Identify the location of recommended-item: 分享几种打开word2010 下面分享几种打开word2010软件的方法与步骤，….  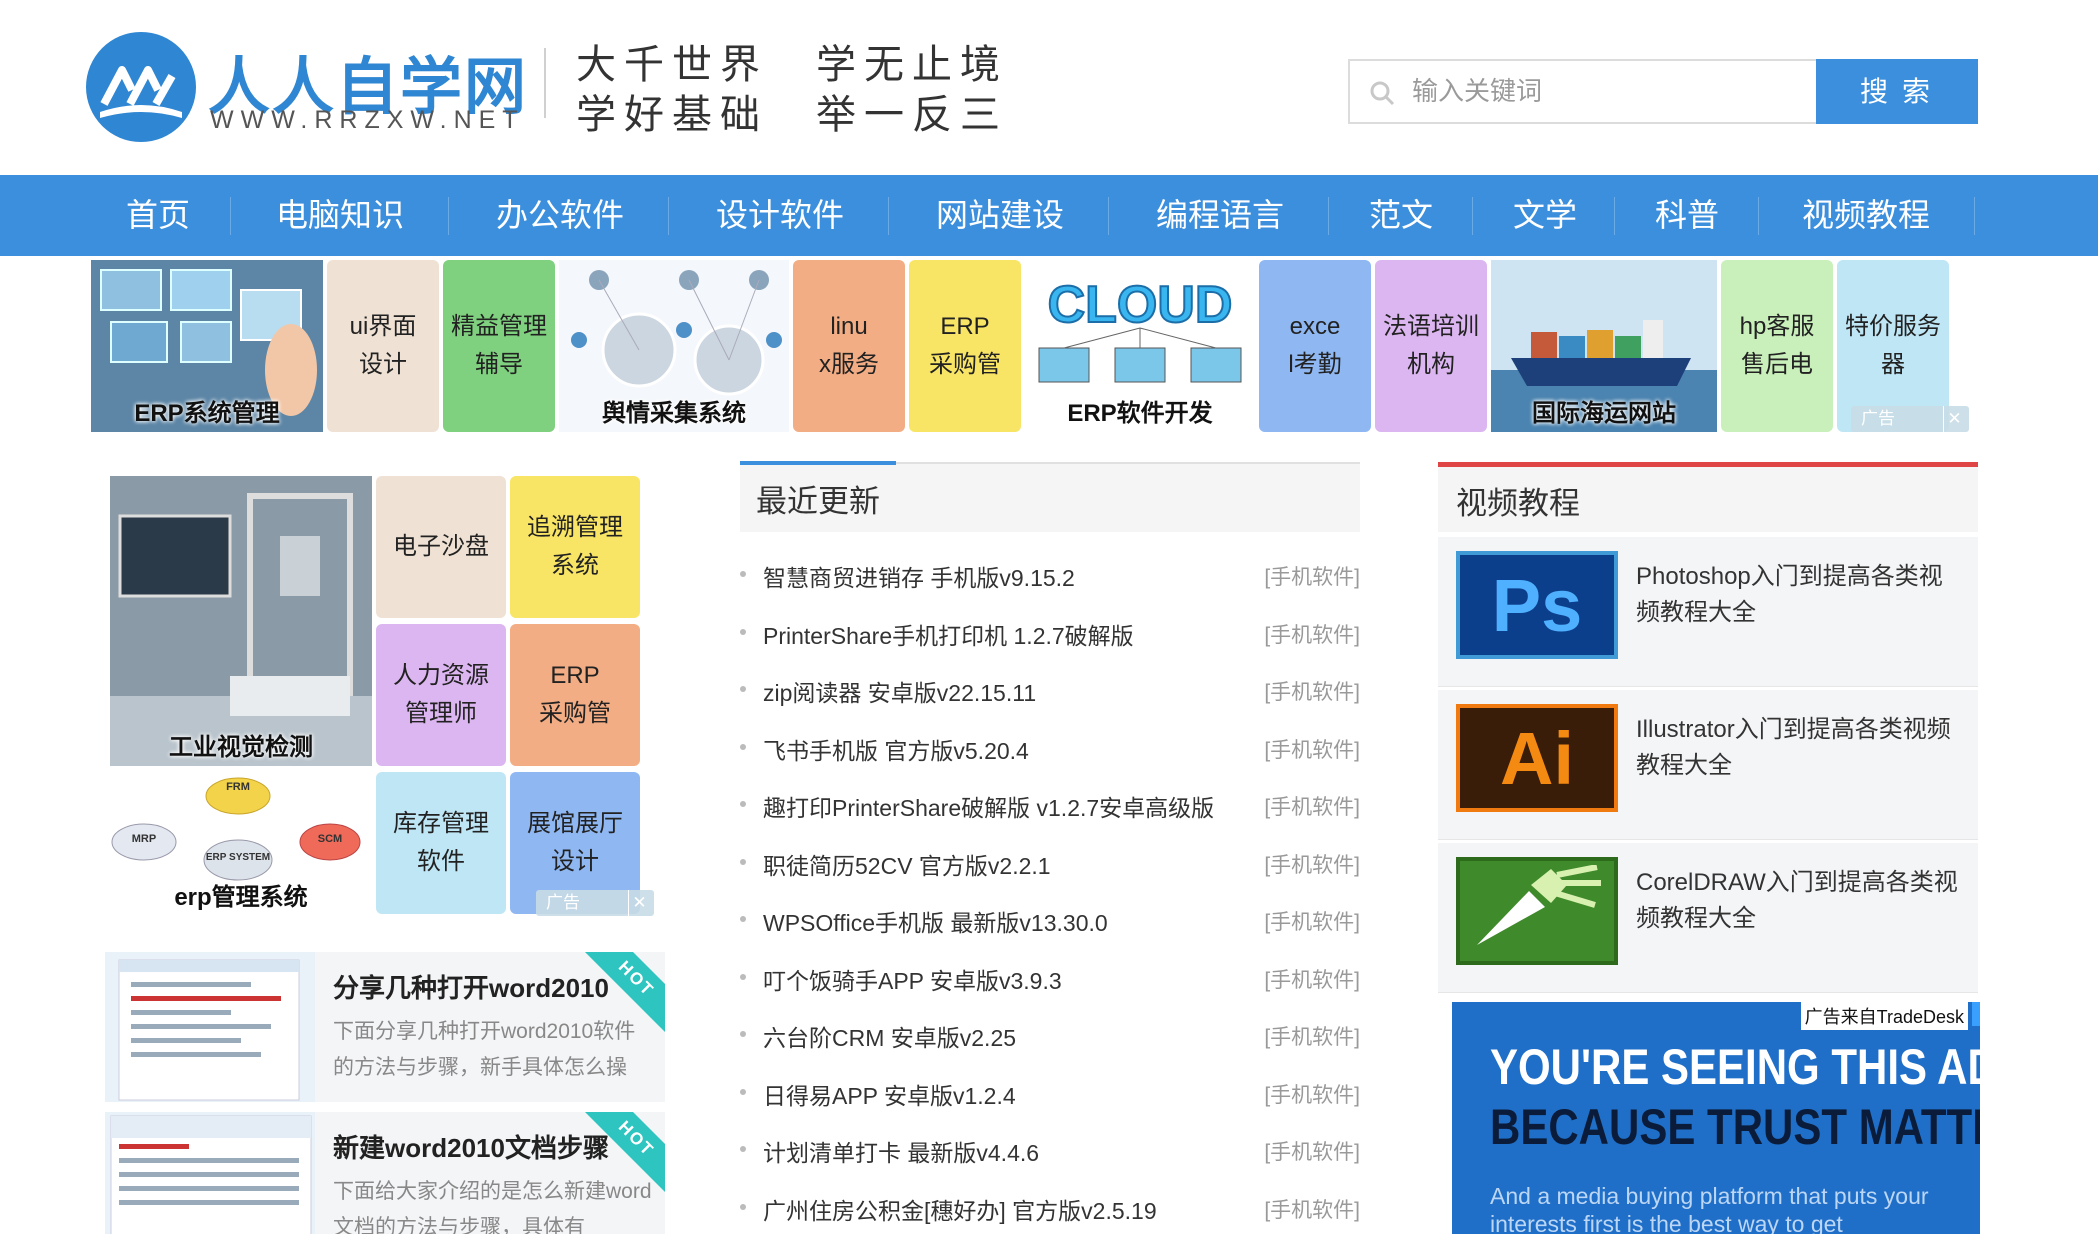
(385, 1027).